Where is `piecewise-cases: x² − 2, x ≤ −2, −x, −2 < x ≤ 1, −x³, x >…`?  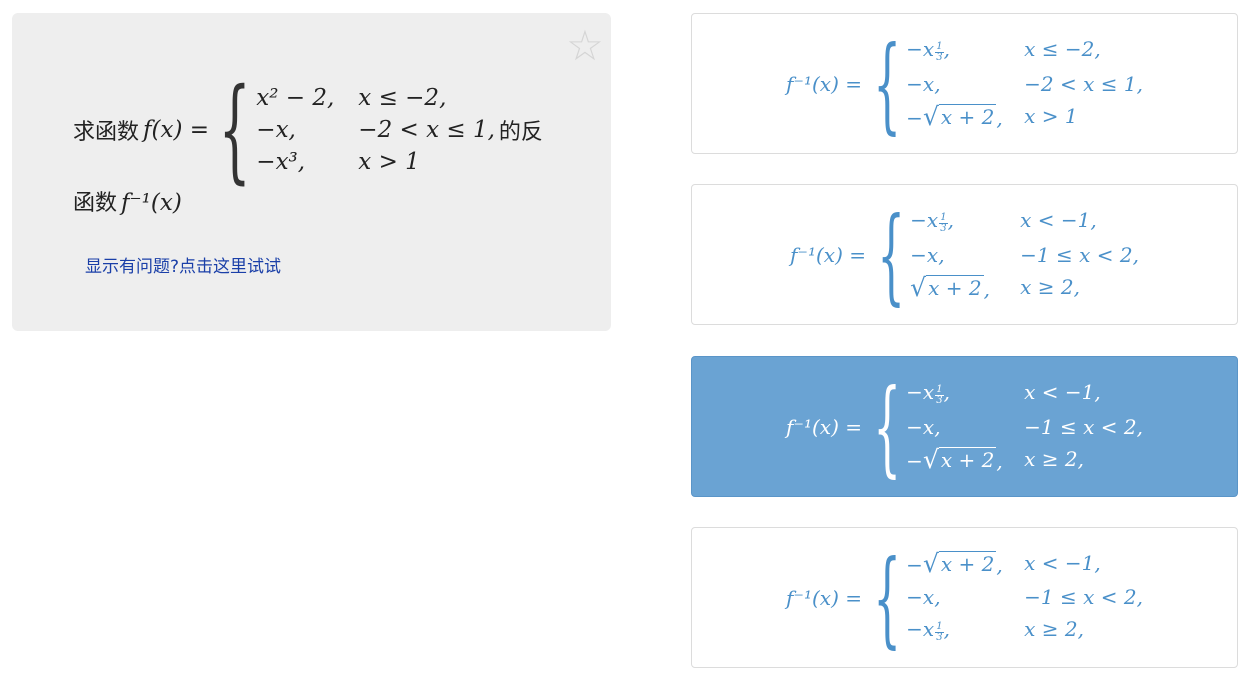
piecewise-cases: x² − 2, x ≤ −2, −x, −2 < x ≤ 1, −x³, x >… is located at coordinates (375, 130).